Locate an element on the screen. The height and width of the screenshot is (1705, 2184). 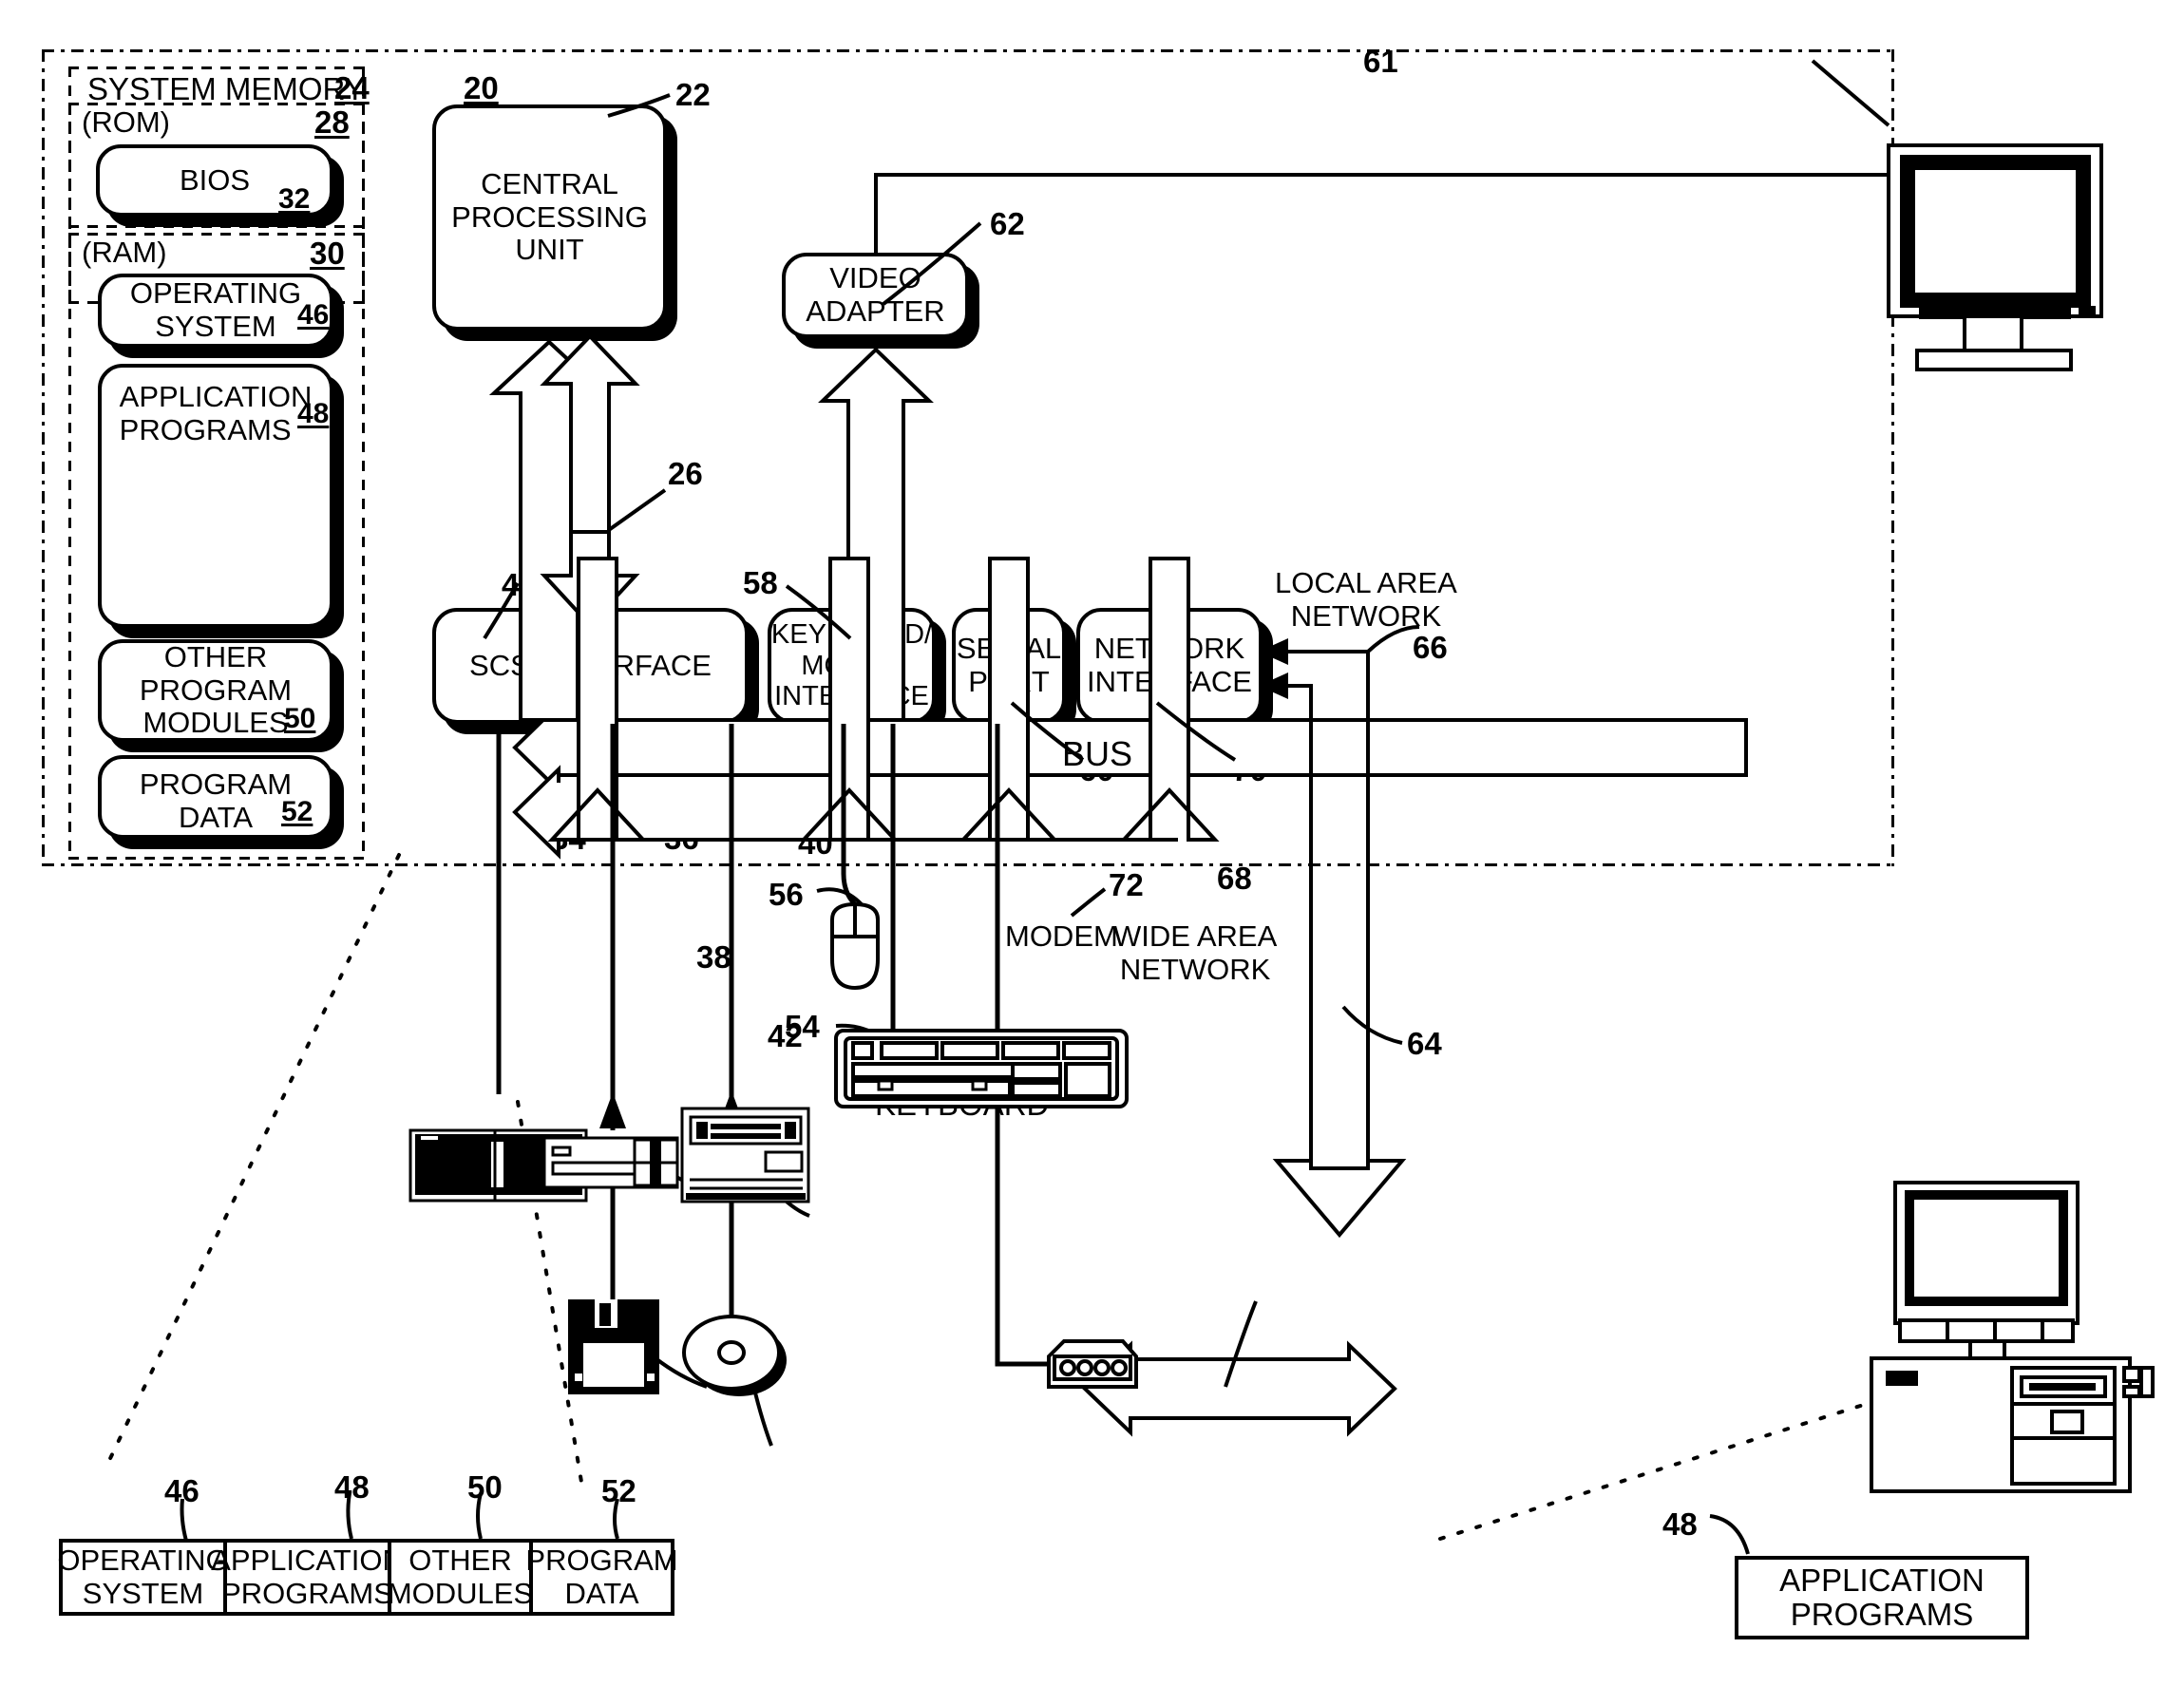
rom-label: (ROM) is located at coordinates (126, 122).